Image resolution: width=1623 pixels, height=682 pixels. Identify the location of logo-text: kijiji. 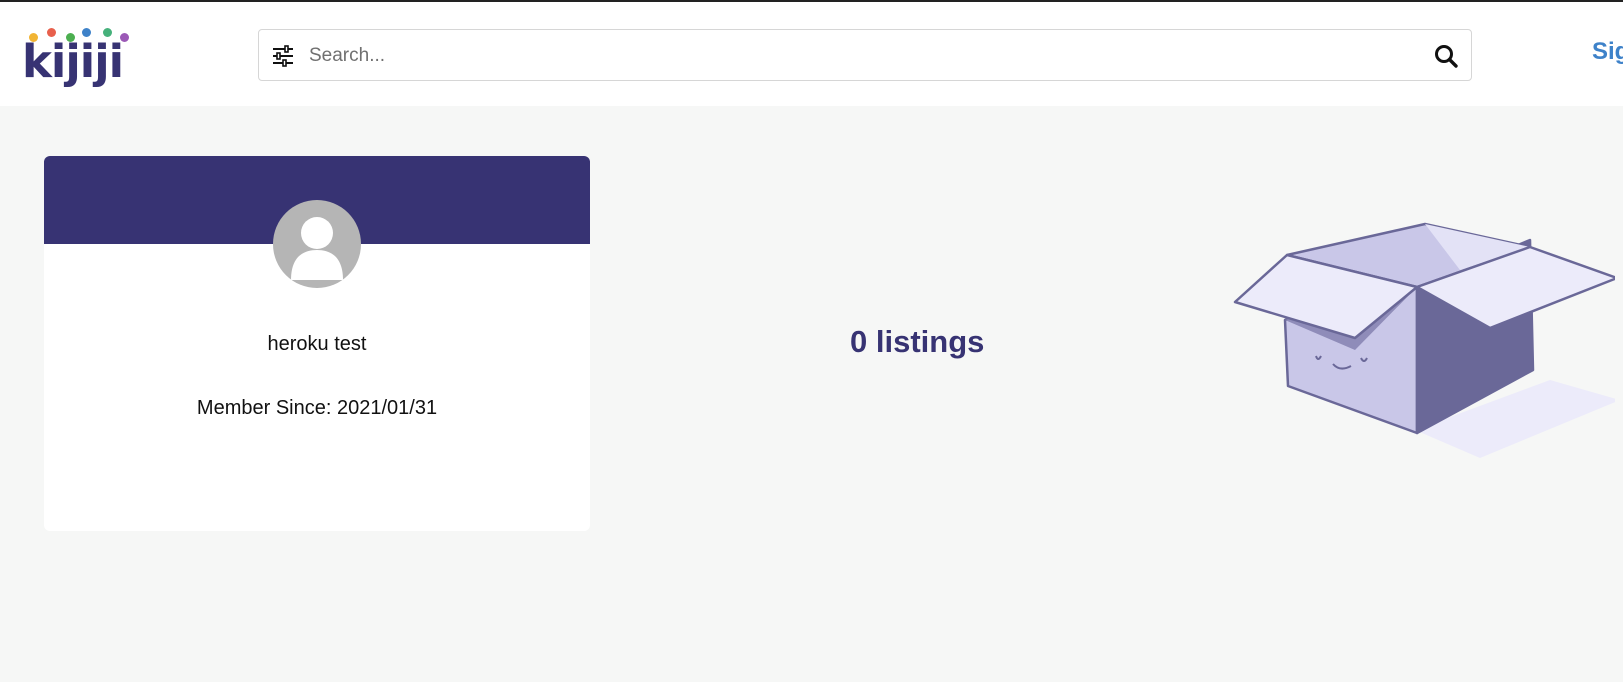
(73, 61).